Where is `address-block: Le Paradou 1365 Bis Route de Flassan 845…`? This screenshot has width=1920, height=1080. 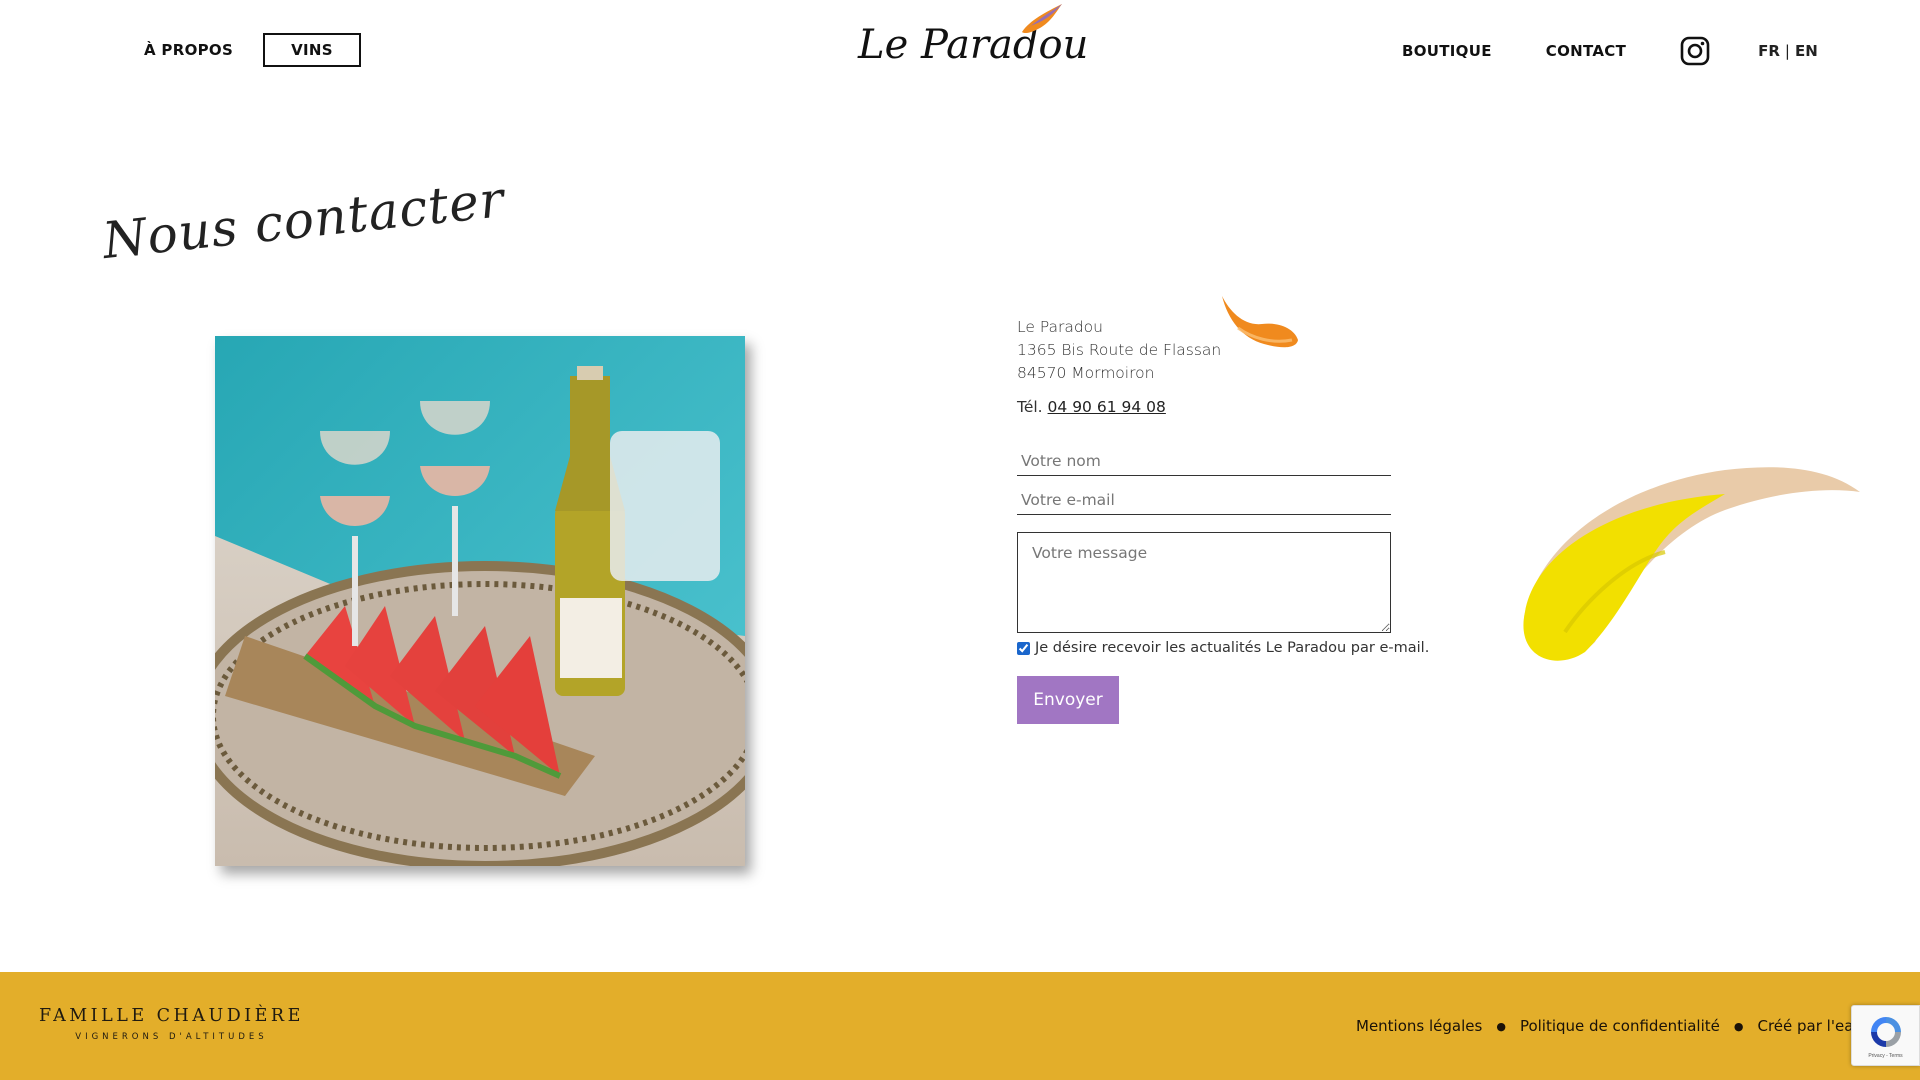
address-block: Le Paradou 1365 Bis Route de Flassan 845… is located at coordinates (1119, 350).